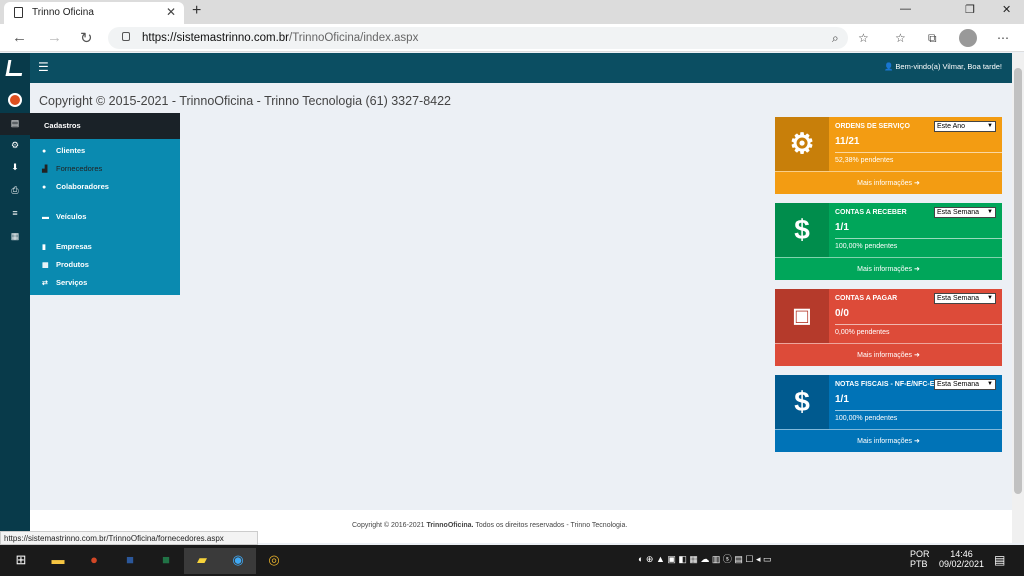 This screenshot has width=1024, height=576. What do you see at coordinates (15, 214) in the screenshot?
I see `list-icon: ≡` at bounding box center [15, 214].